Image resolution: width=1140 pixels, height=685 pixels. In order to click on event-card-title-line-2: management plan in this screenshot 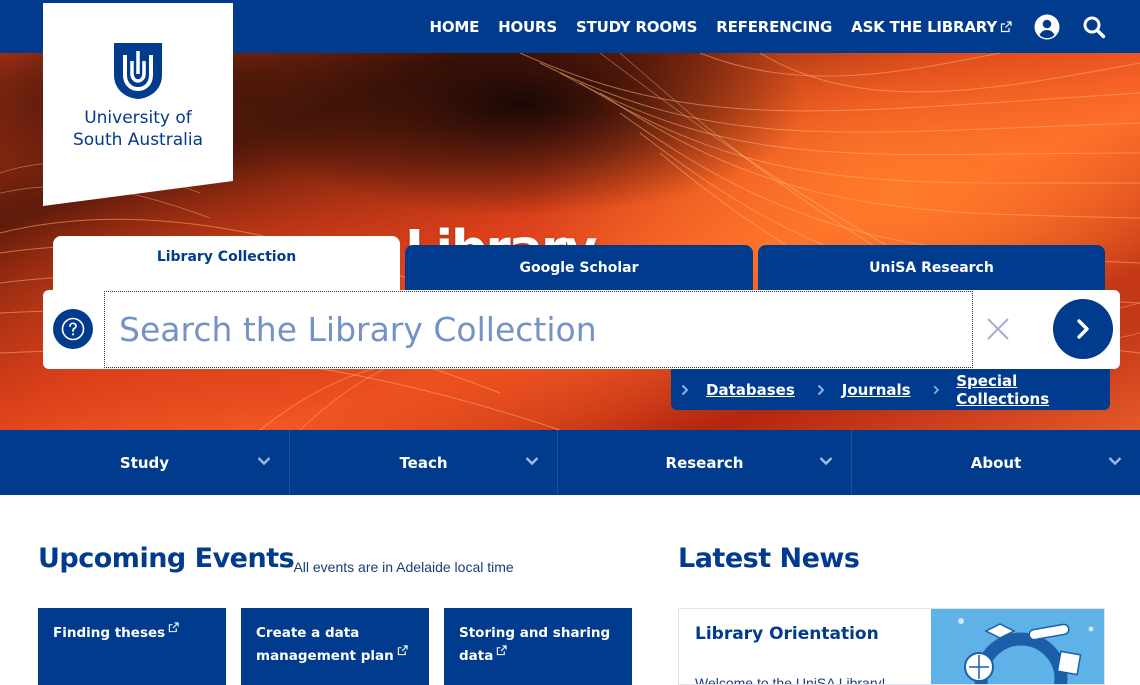, I will do `click(325, 656)`.